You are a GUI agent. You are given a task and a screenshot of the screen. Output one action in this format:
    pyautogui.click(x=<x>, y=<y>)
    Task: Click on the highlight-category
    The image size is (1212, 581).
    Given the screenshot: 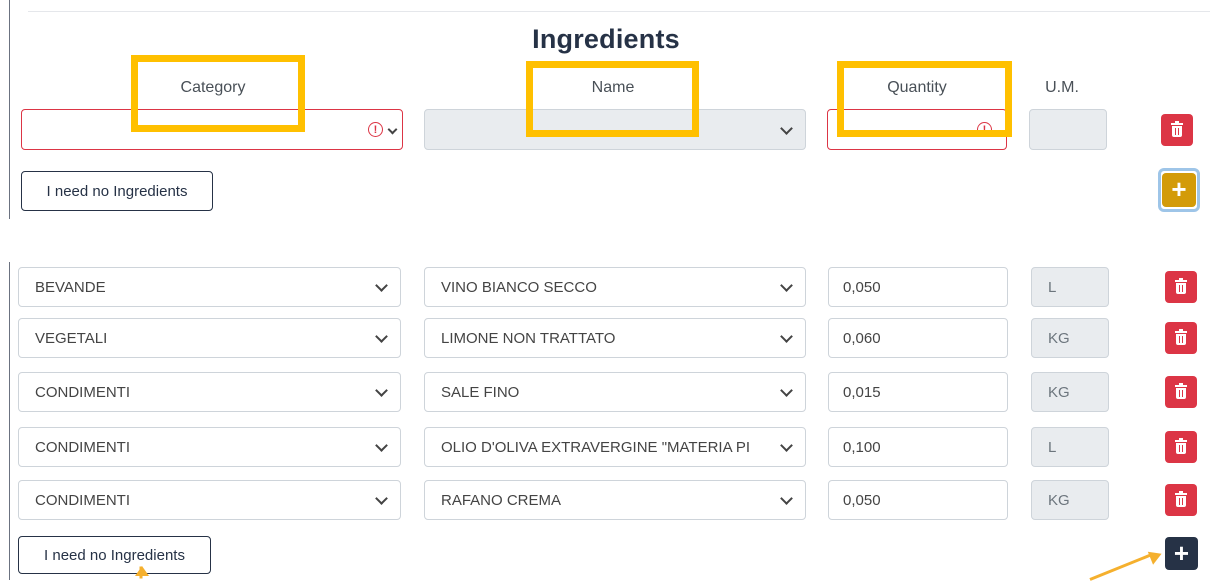 What is the action you would take?
    pyautogui.click(x=218, y=93)
    